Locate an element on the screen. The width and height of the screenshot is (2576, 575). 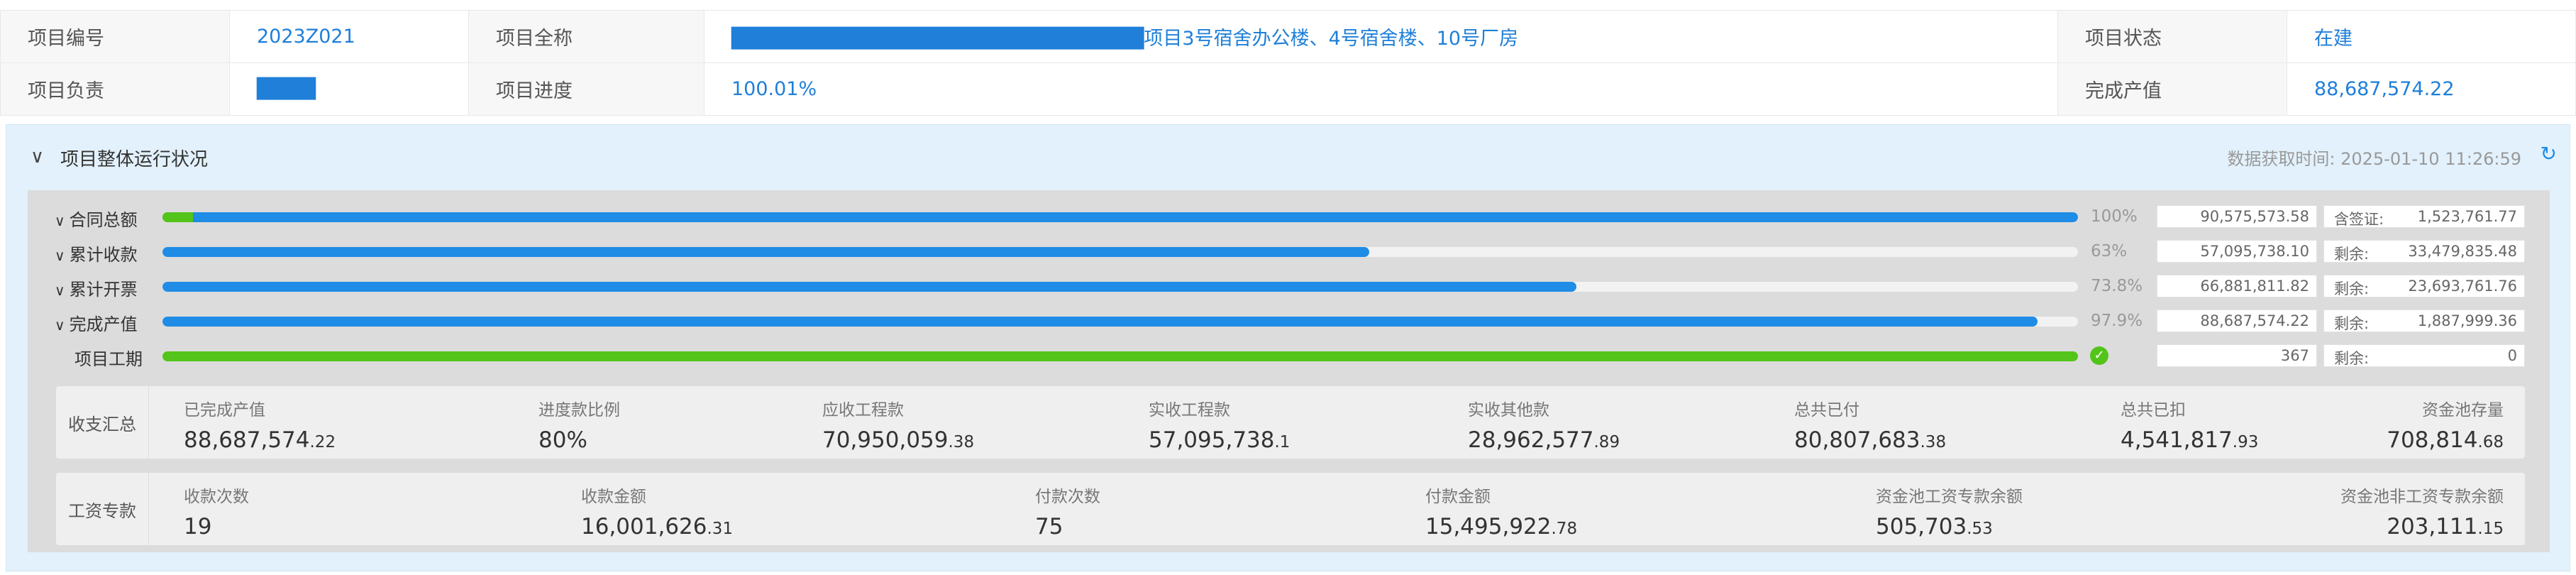
row-total-value: 367 is located at coordinates (2237, 356).